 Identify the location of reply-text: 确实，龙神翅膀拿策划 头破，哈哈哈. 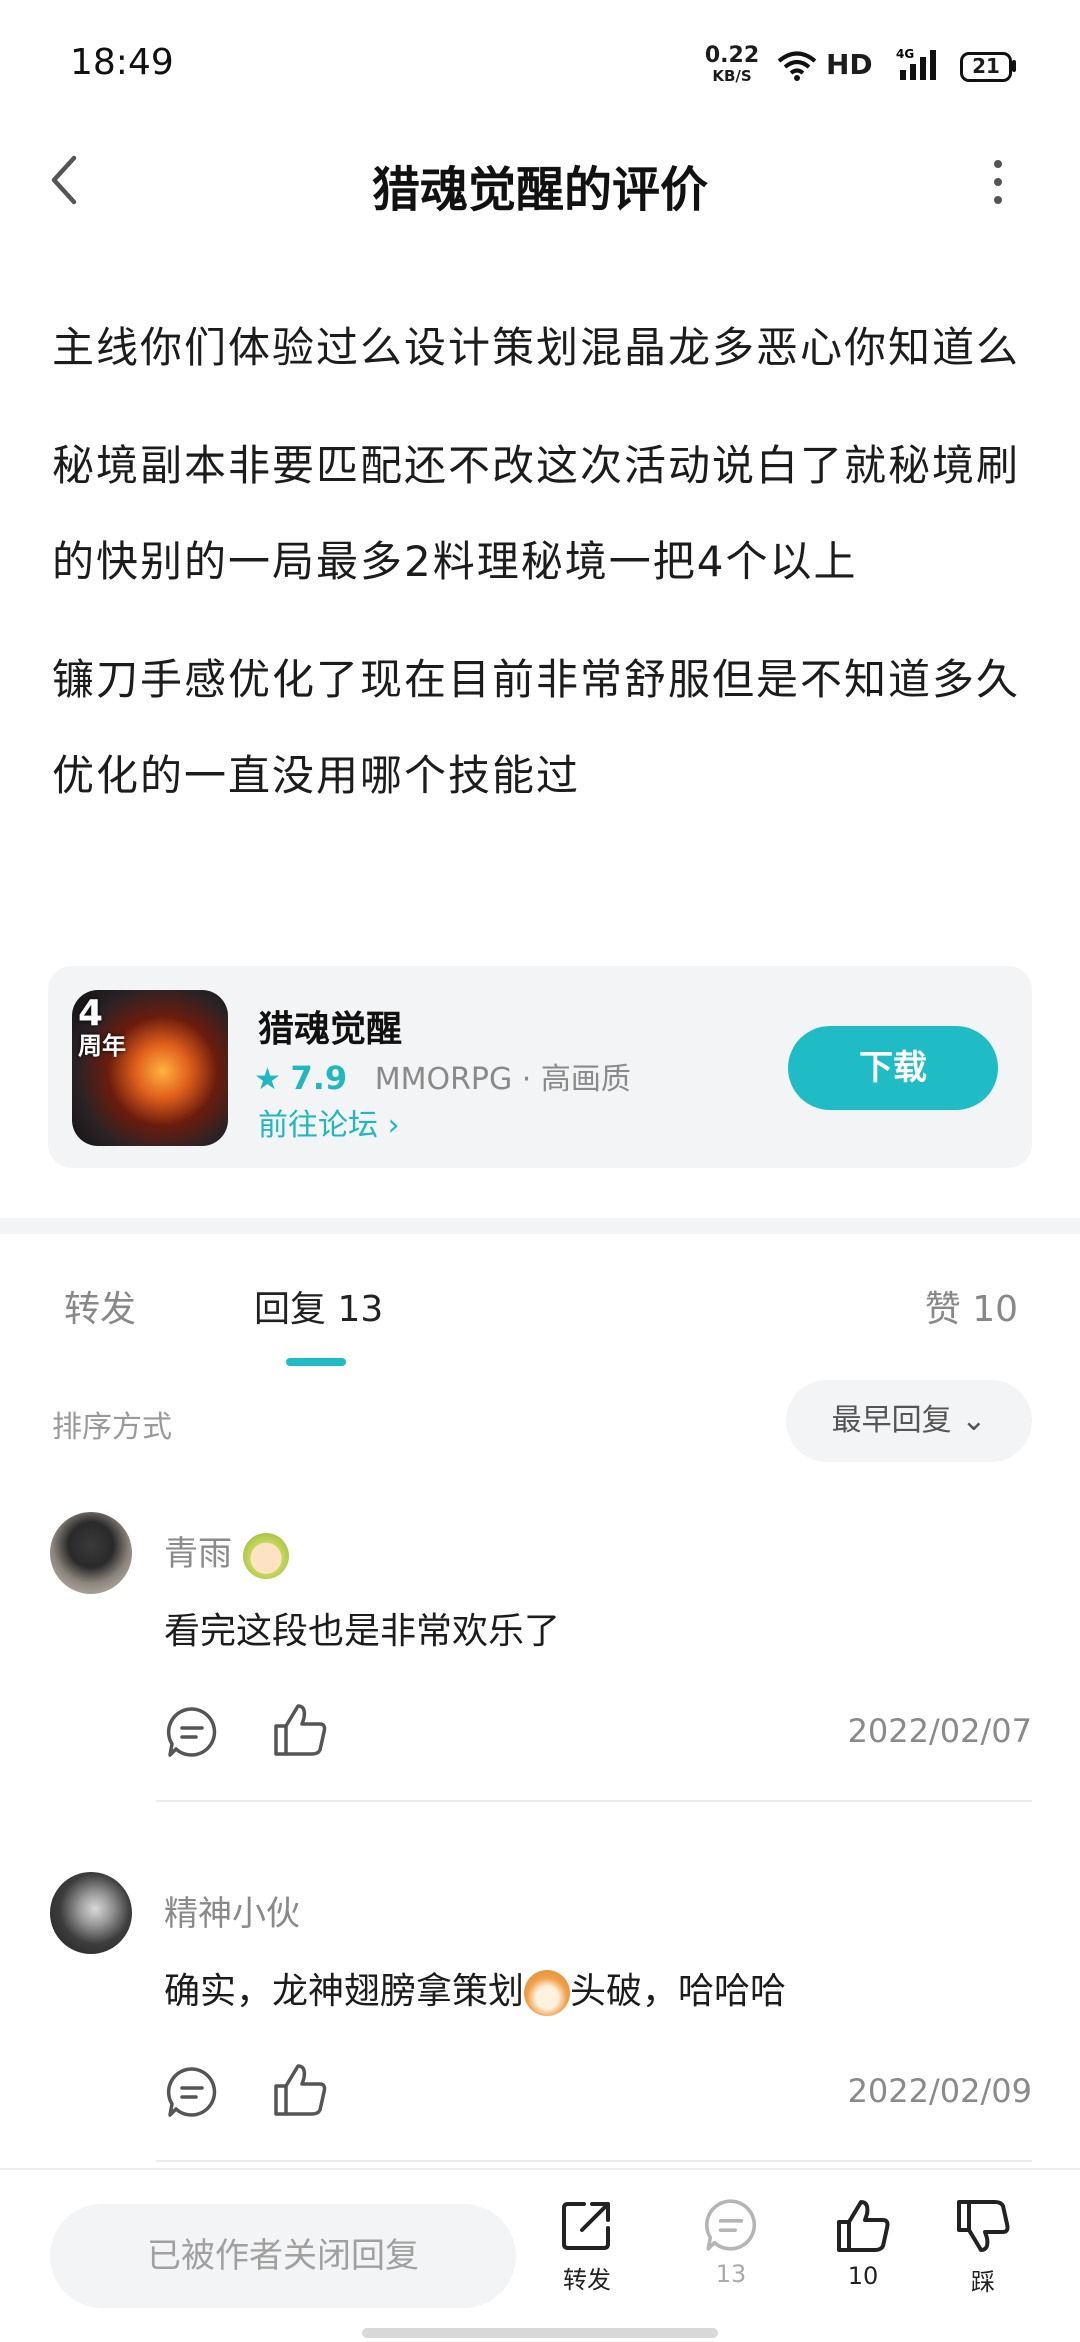
(475, 1989).